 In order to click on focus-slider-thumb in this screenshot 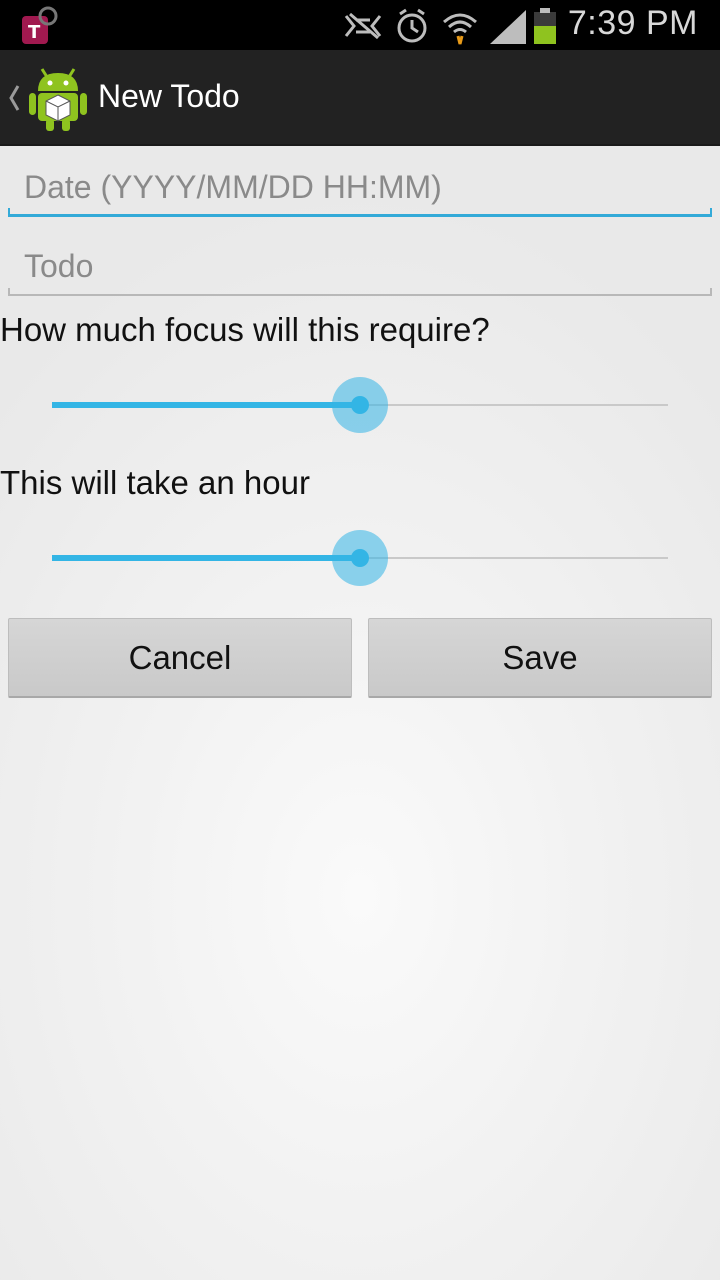, I will do `click(360, 405)`.